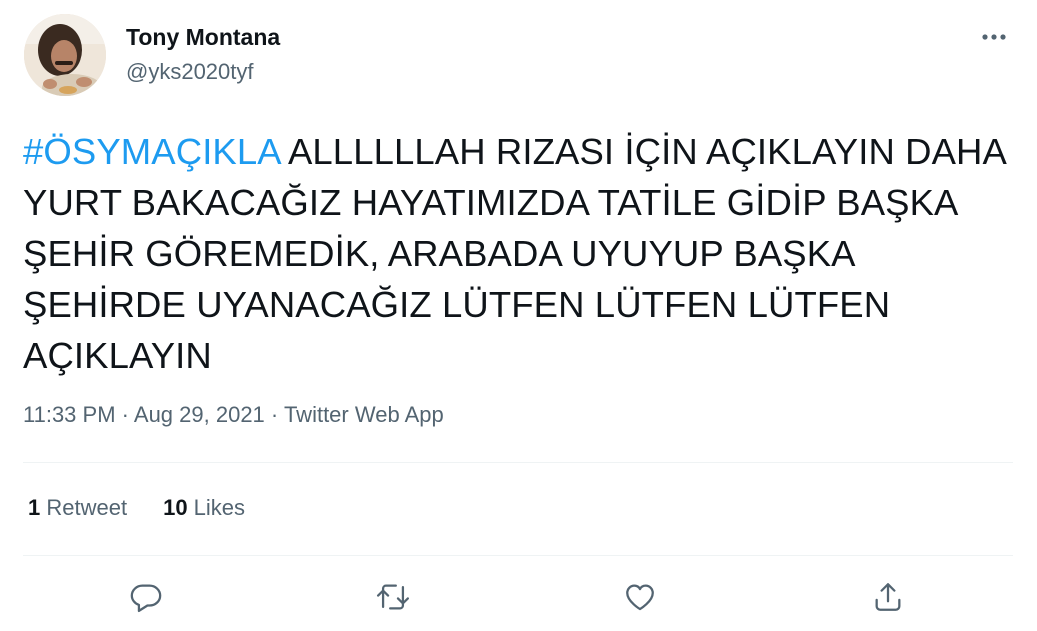 This screenshot has width=1037, height=631. What do you see at coordinates (175, 507) in the screenshot?
I see `likes-count: 10` at bounding box center [175, 507].